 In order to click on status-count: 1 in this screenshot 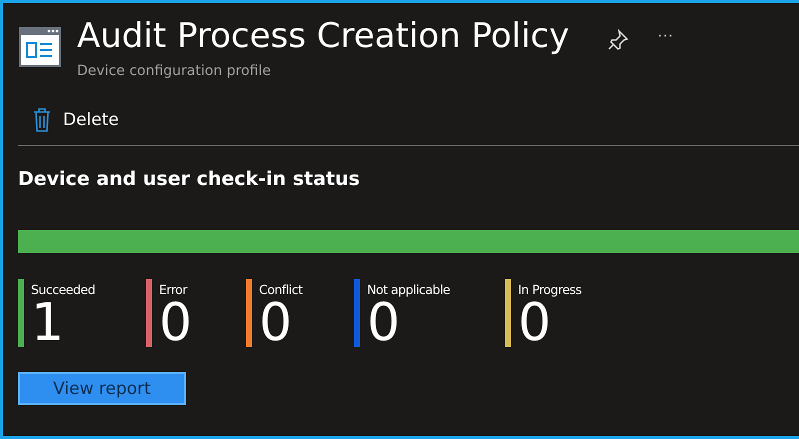, I will do `click(47, 323)`.